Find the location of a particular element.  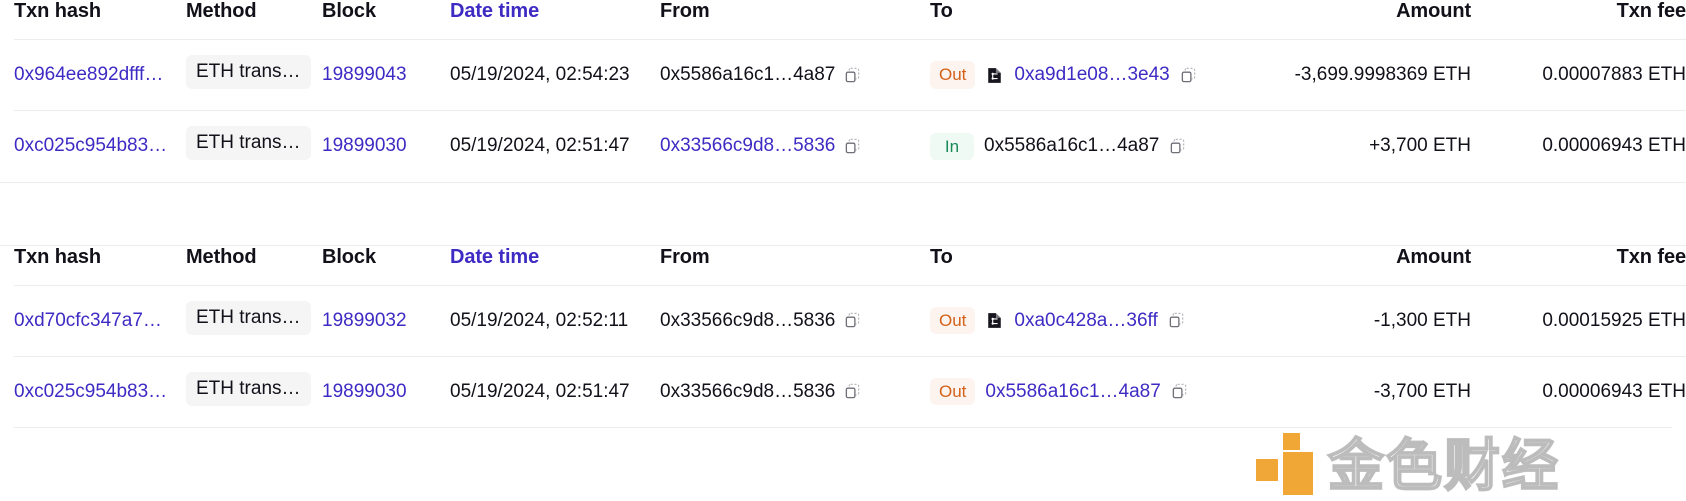

cell-to: Out 0xa9d1e08…3e43 is located at coordinates (1093, 75).